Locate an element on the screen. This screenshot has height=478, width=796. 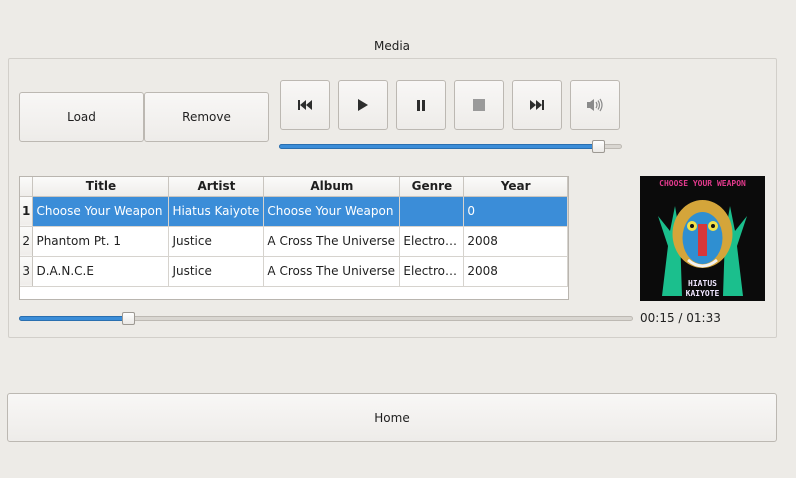
media-group-title: Media is located at coordinates (392, 46).